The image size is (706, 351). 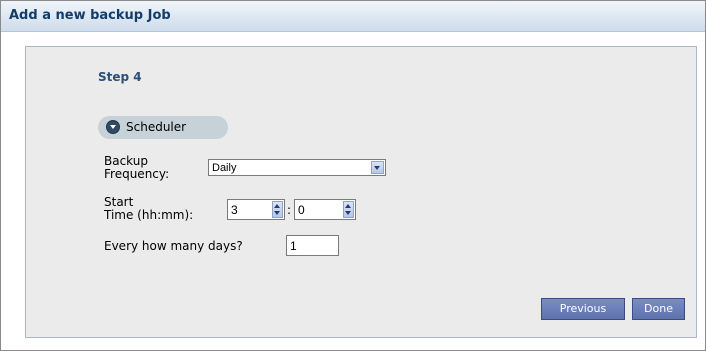 I want to click on window-title: Add a new backup Job, so click(x=90, y=15).